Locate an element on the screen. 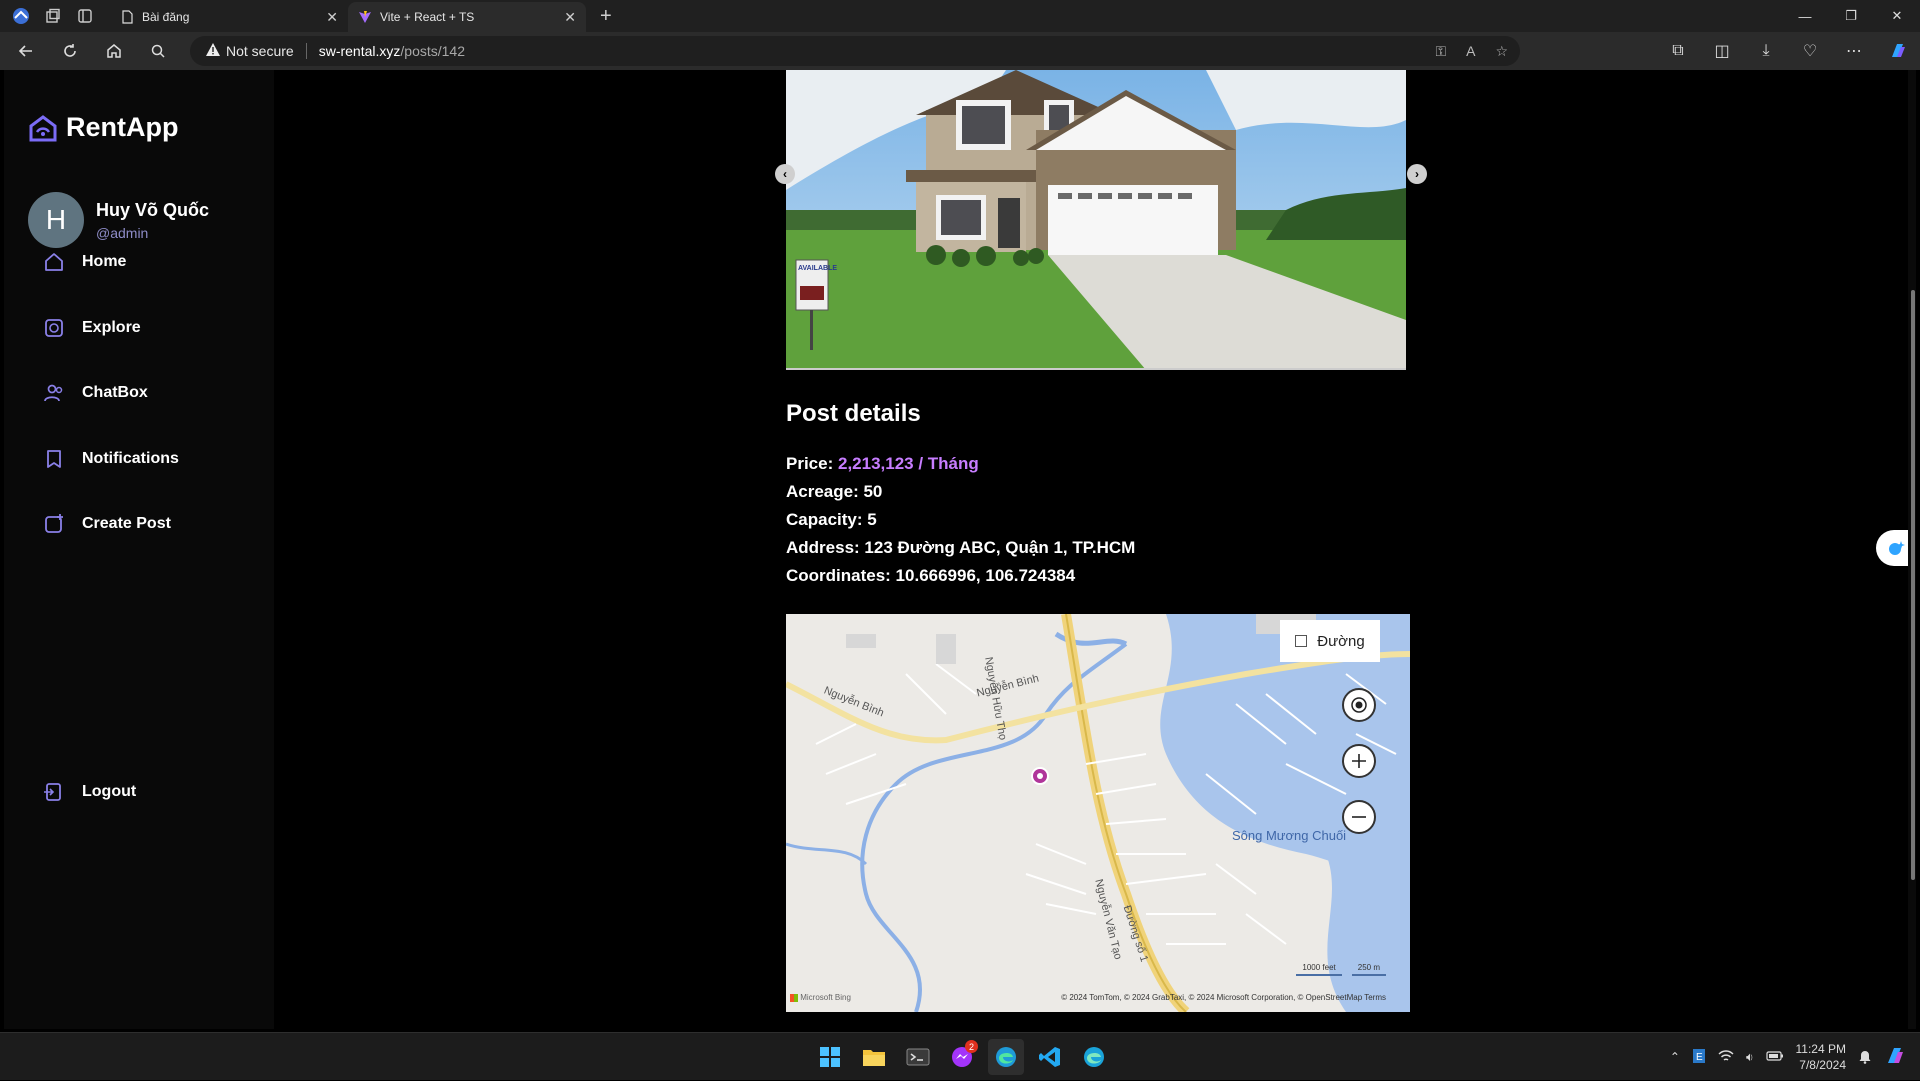  browser-tabbar: Bài đăng ✕ Vite + React + TS ✕ + — ❐ ✕ is located at coordinates (960, 16).